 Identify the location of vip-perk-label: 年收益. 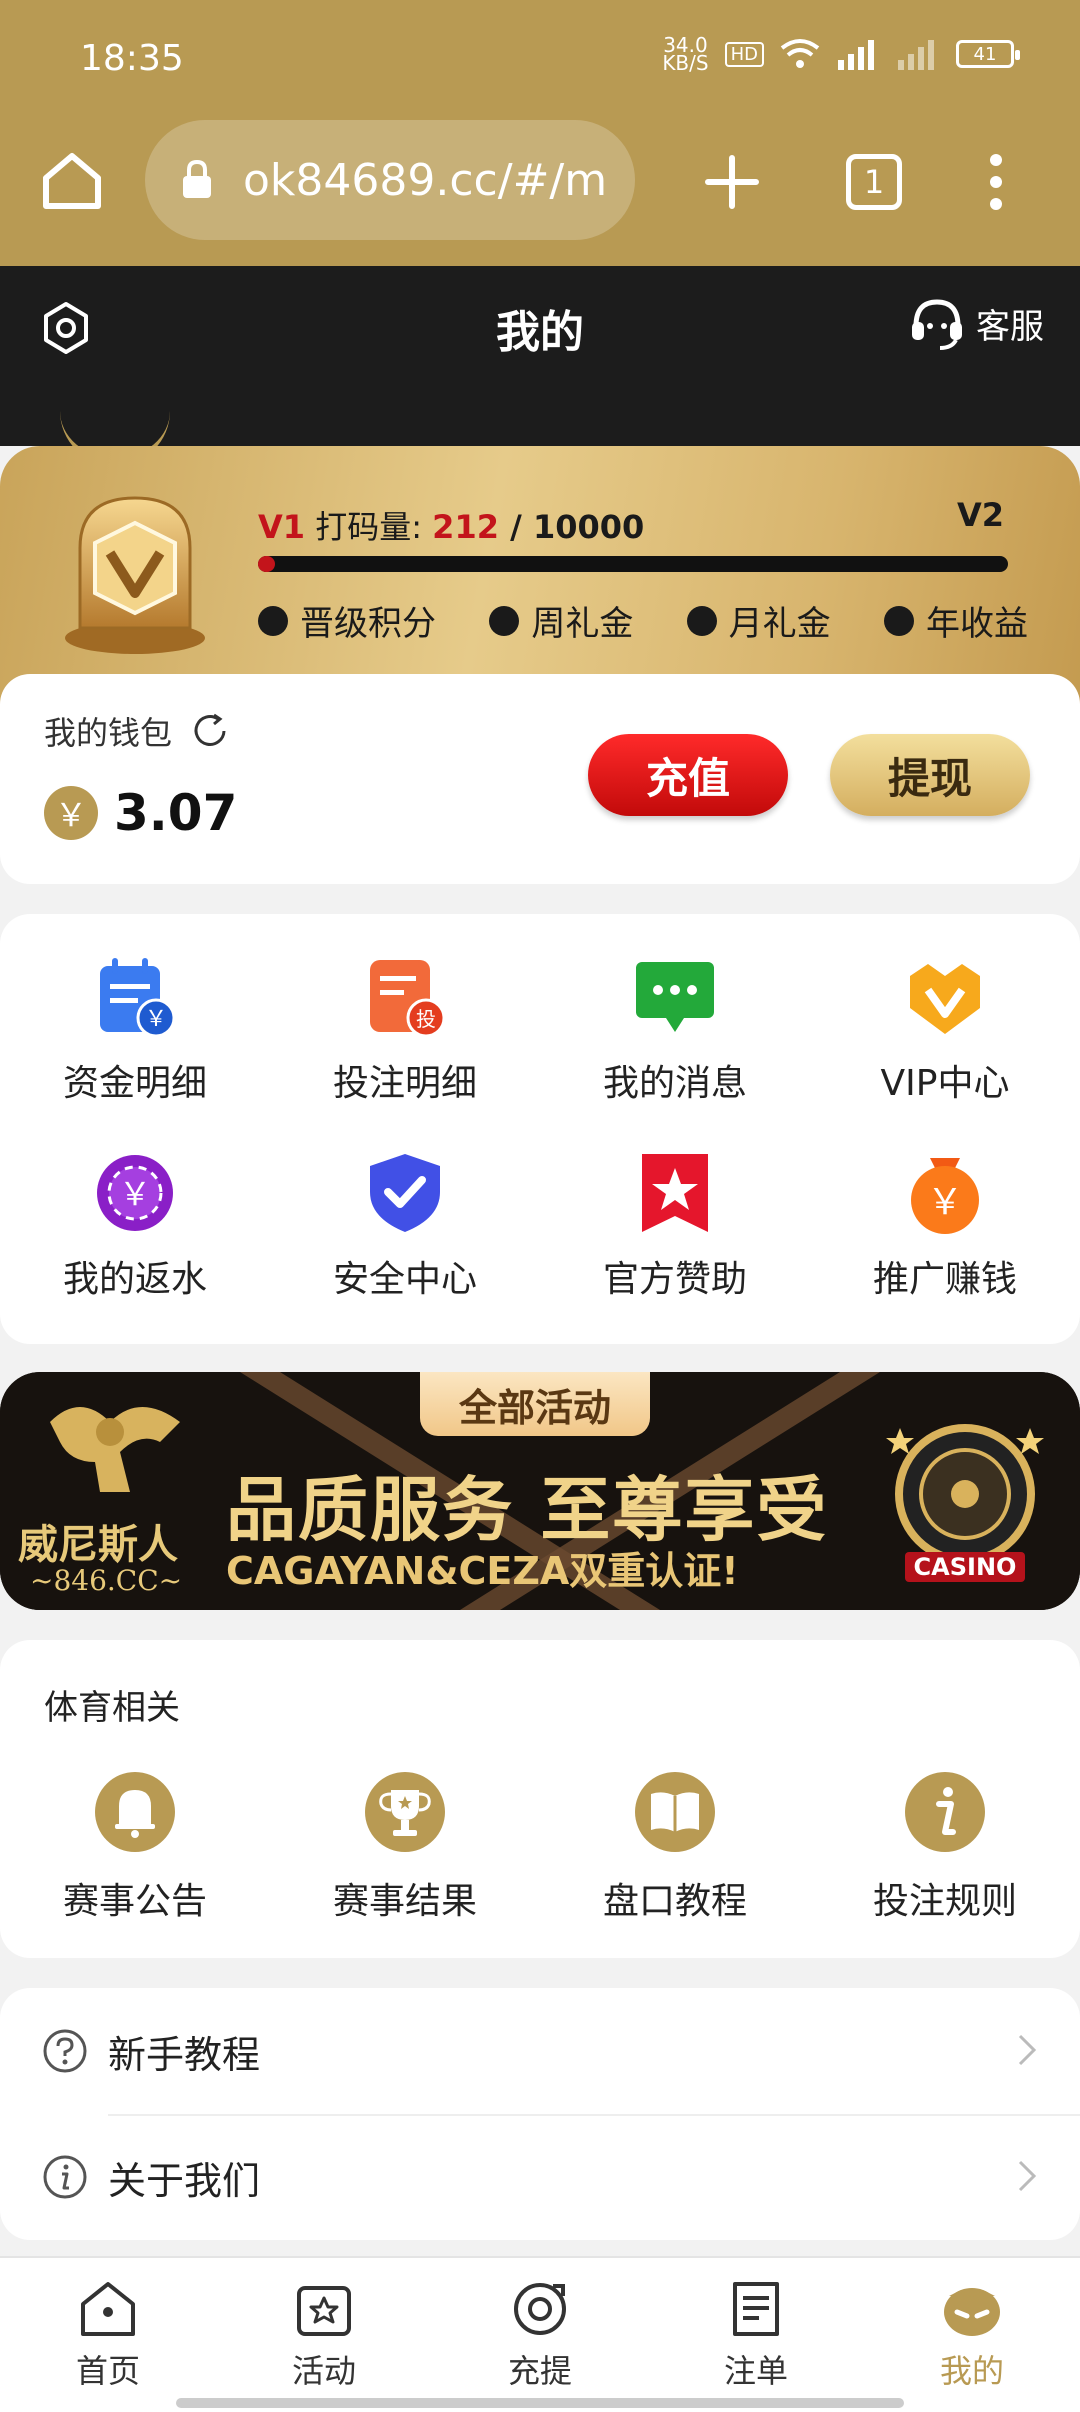
(976, 624).